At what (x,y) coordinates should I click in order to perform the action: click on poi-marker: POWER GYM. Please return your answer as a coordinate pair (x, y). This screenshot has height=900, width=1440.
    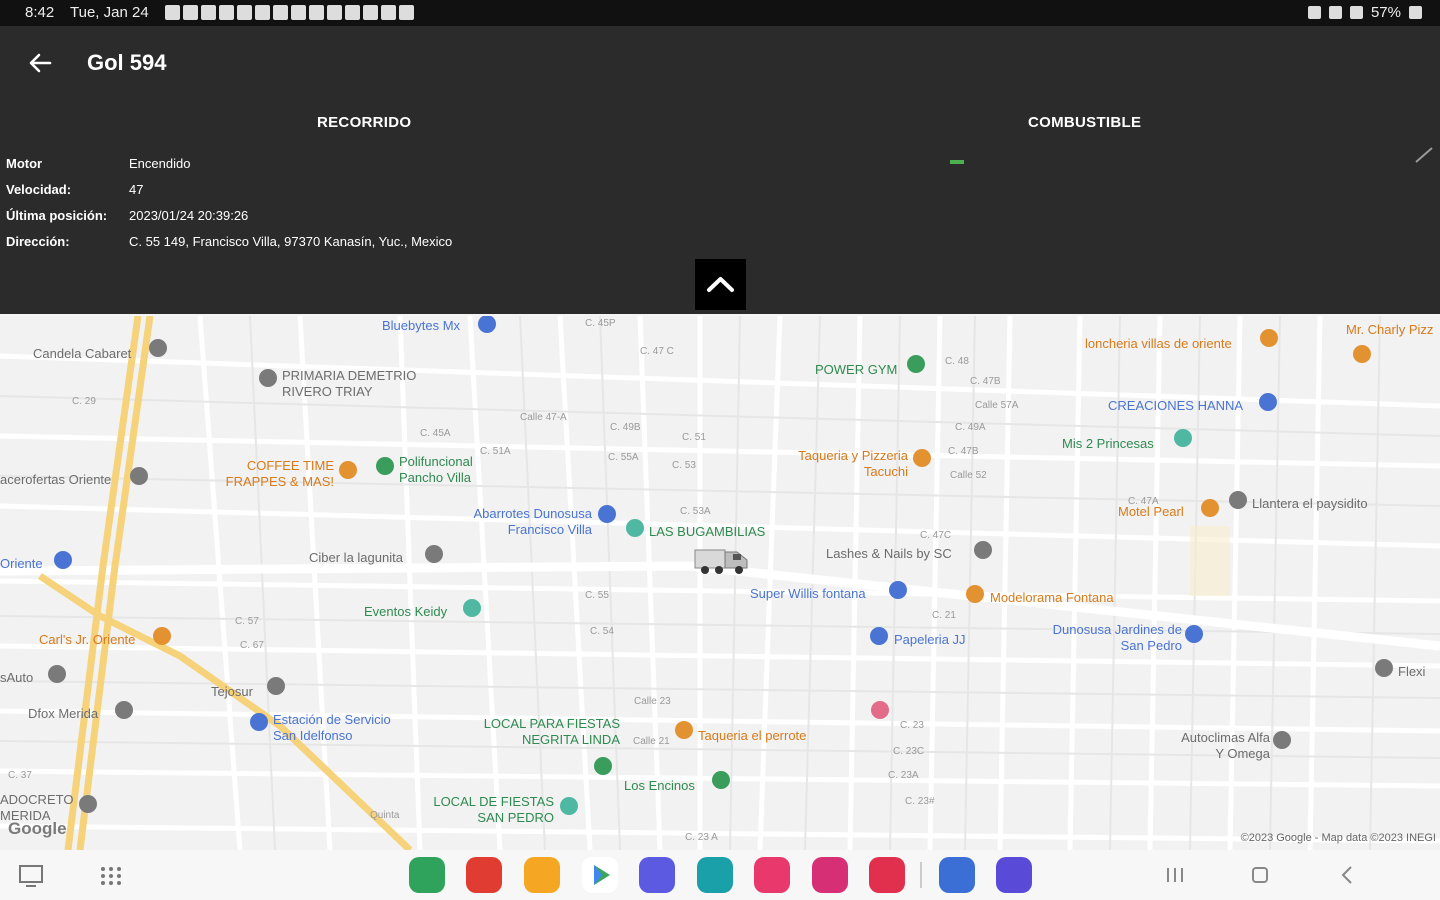
    Looking at the image, I should click on (856, 370).